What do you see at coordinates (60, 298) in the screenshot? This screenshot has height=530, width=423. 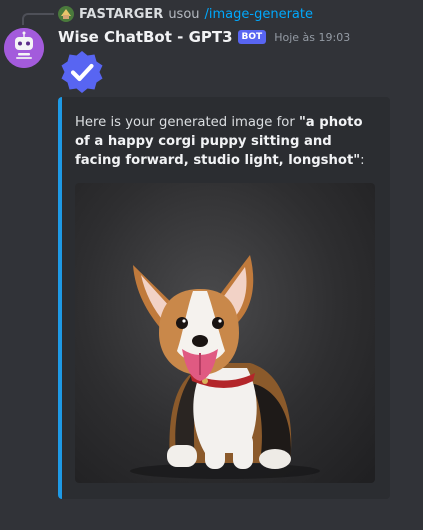 I see `embed-accent-bar` at bounding box center [60, 298].